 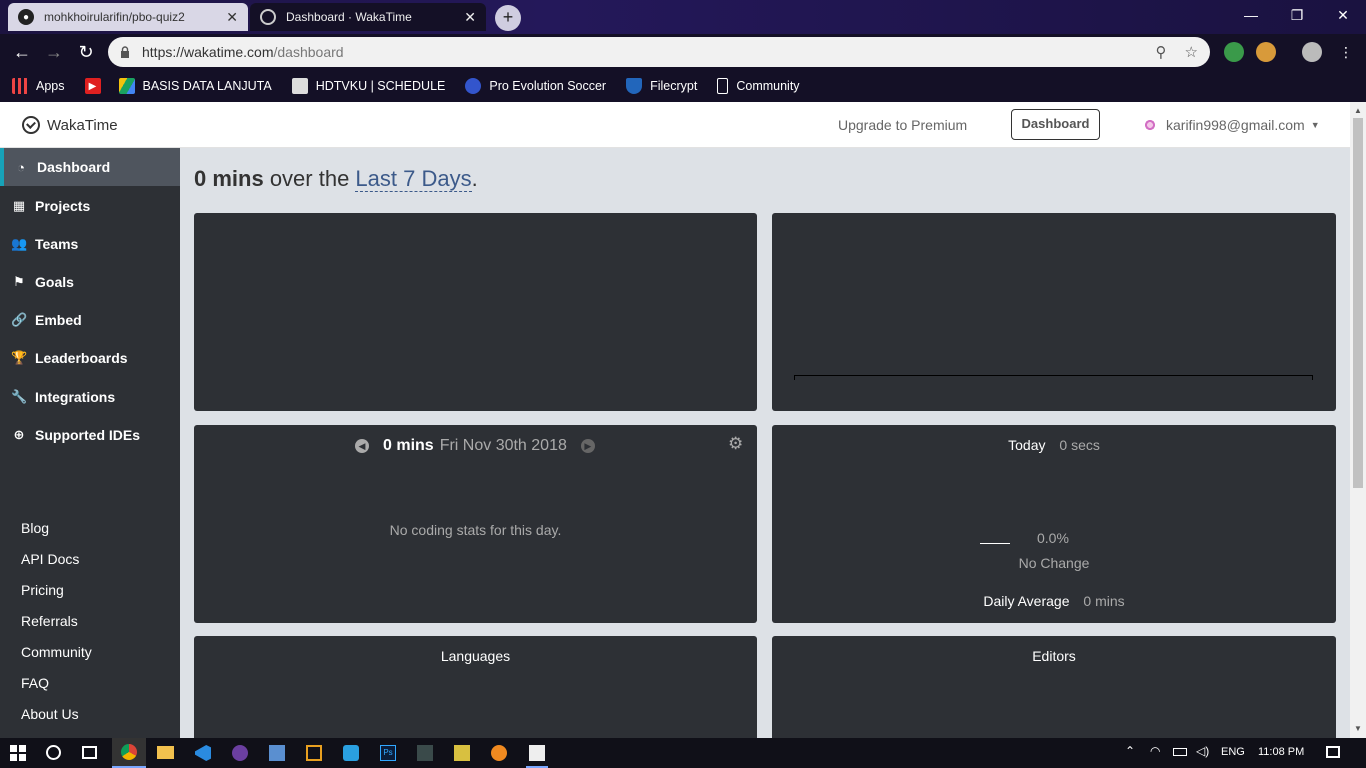 What do you see at coordinates (413, 179) in the screenshot?
I see `date-range-selector: Last 7 Days` at bounding box center [413, 179].